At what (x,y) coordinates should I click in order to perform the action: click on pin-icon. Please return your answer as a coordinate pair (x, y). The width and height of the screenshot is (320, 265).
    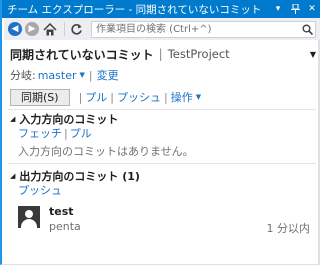
    Looking at the image, I should click on (295, 9).